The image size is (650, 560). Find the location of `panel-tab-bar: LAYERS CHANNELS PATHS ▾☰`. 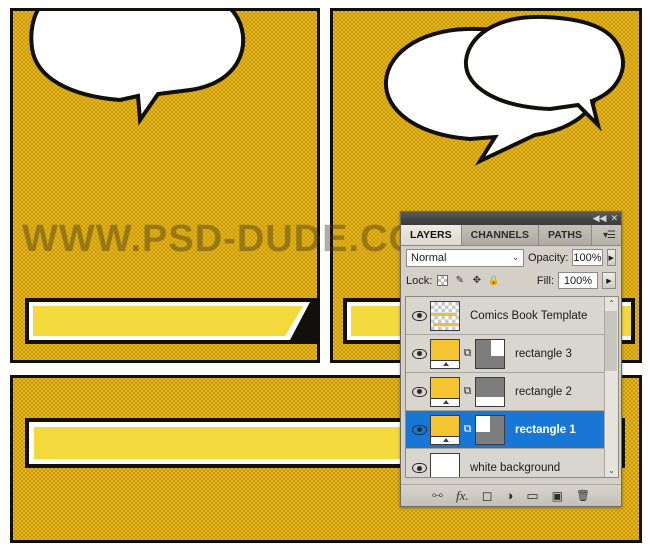

panel-tab-bar: LAYERS CHANNELS PATHS ▾☰ is located at coordinates (511, 235).